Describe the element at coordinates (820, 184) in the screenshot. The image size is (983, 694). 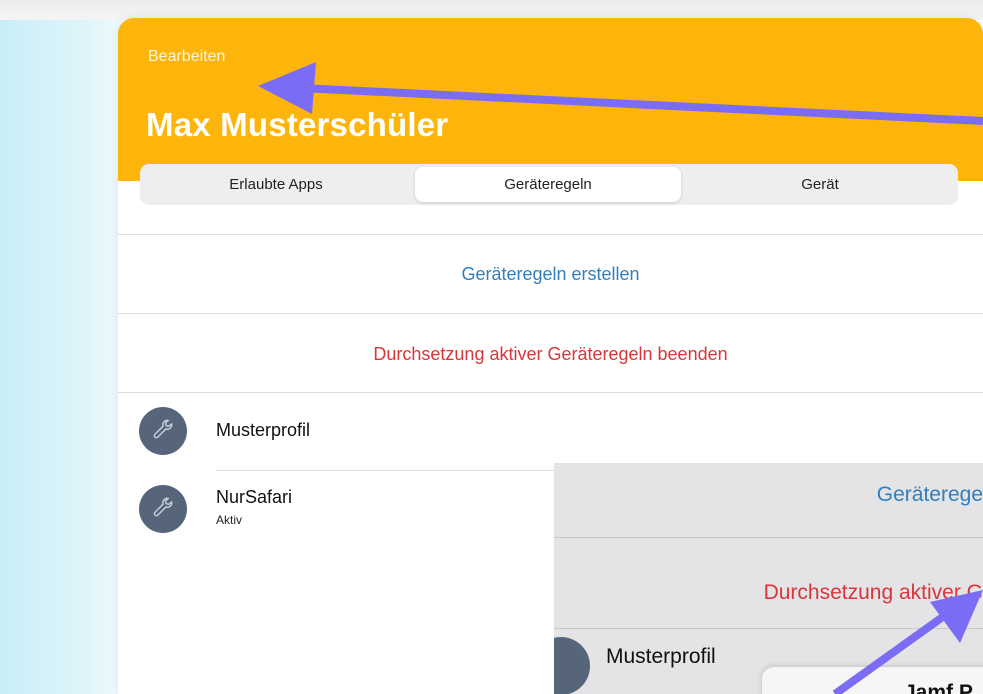
I see `tab-device: Gerät` at that location.